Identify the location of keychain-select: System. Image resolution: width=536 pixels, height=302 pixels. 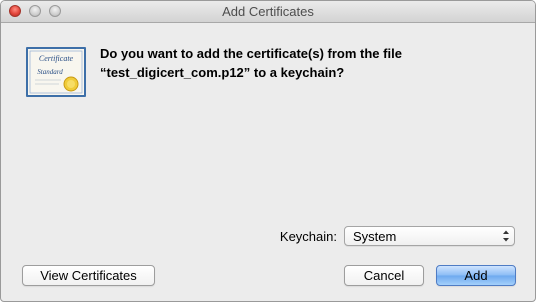
(429, 236).